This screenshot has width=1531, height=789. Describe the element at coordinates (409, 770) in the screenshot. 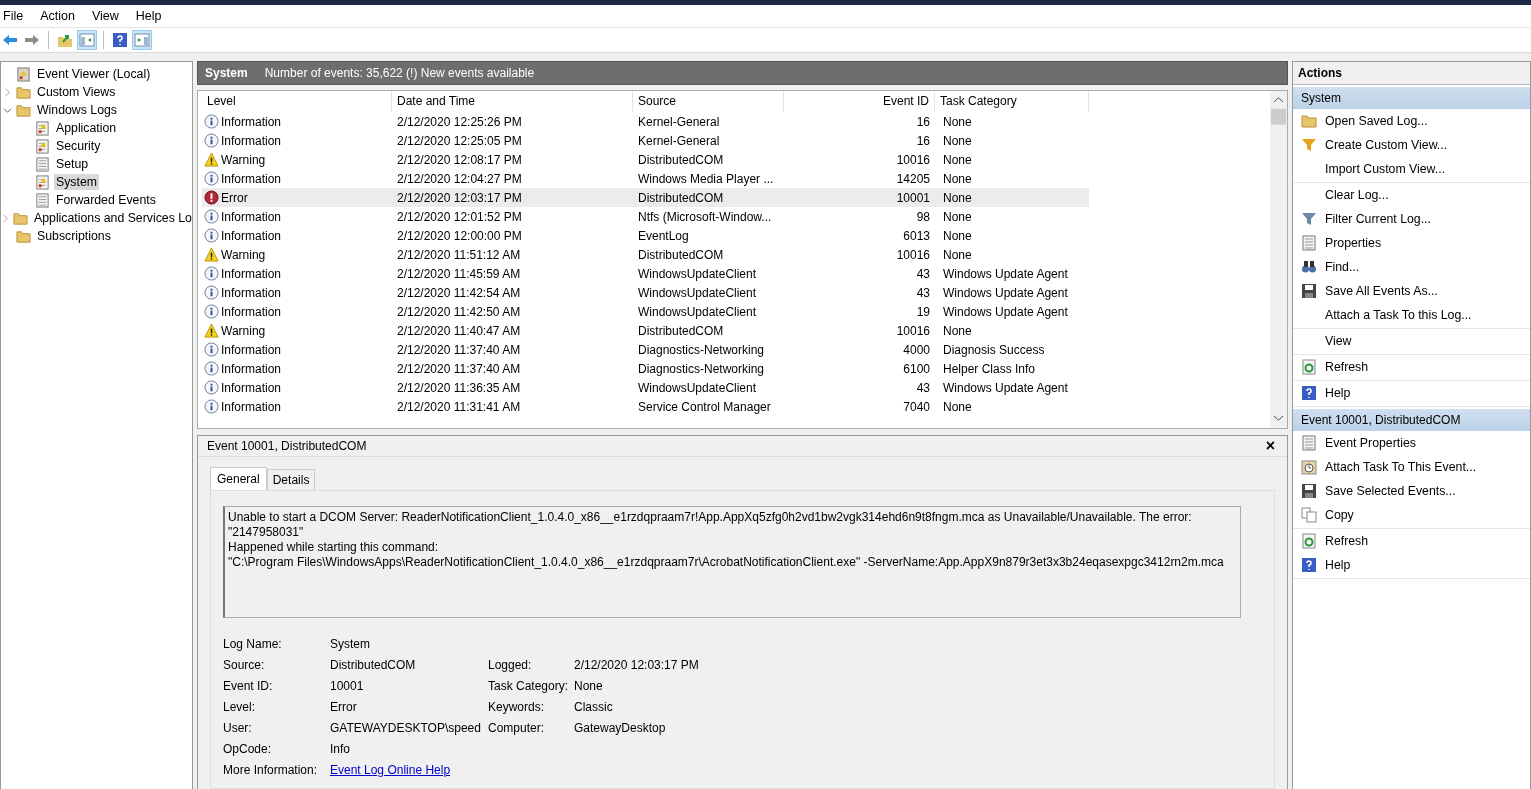

I see `help-link: Event Log Online Help` at that location.